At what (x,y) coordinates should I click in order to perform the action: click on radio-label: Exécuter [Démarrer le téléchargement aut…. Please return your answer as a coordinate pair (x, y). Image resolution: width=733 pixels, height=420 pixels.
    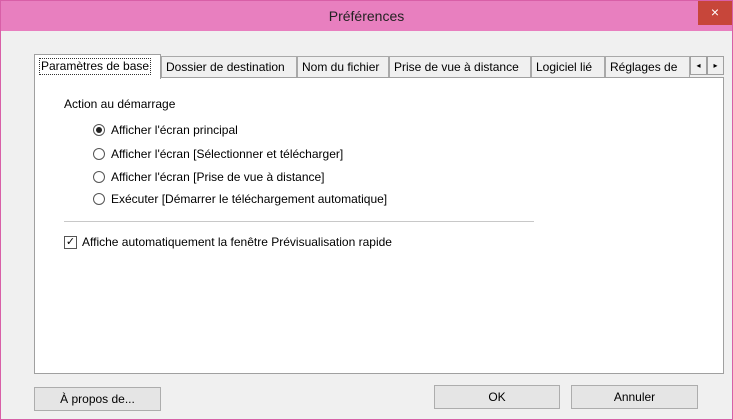
    Looking at the image, I should click on (249, 199).